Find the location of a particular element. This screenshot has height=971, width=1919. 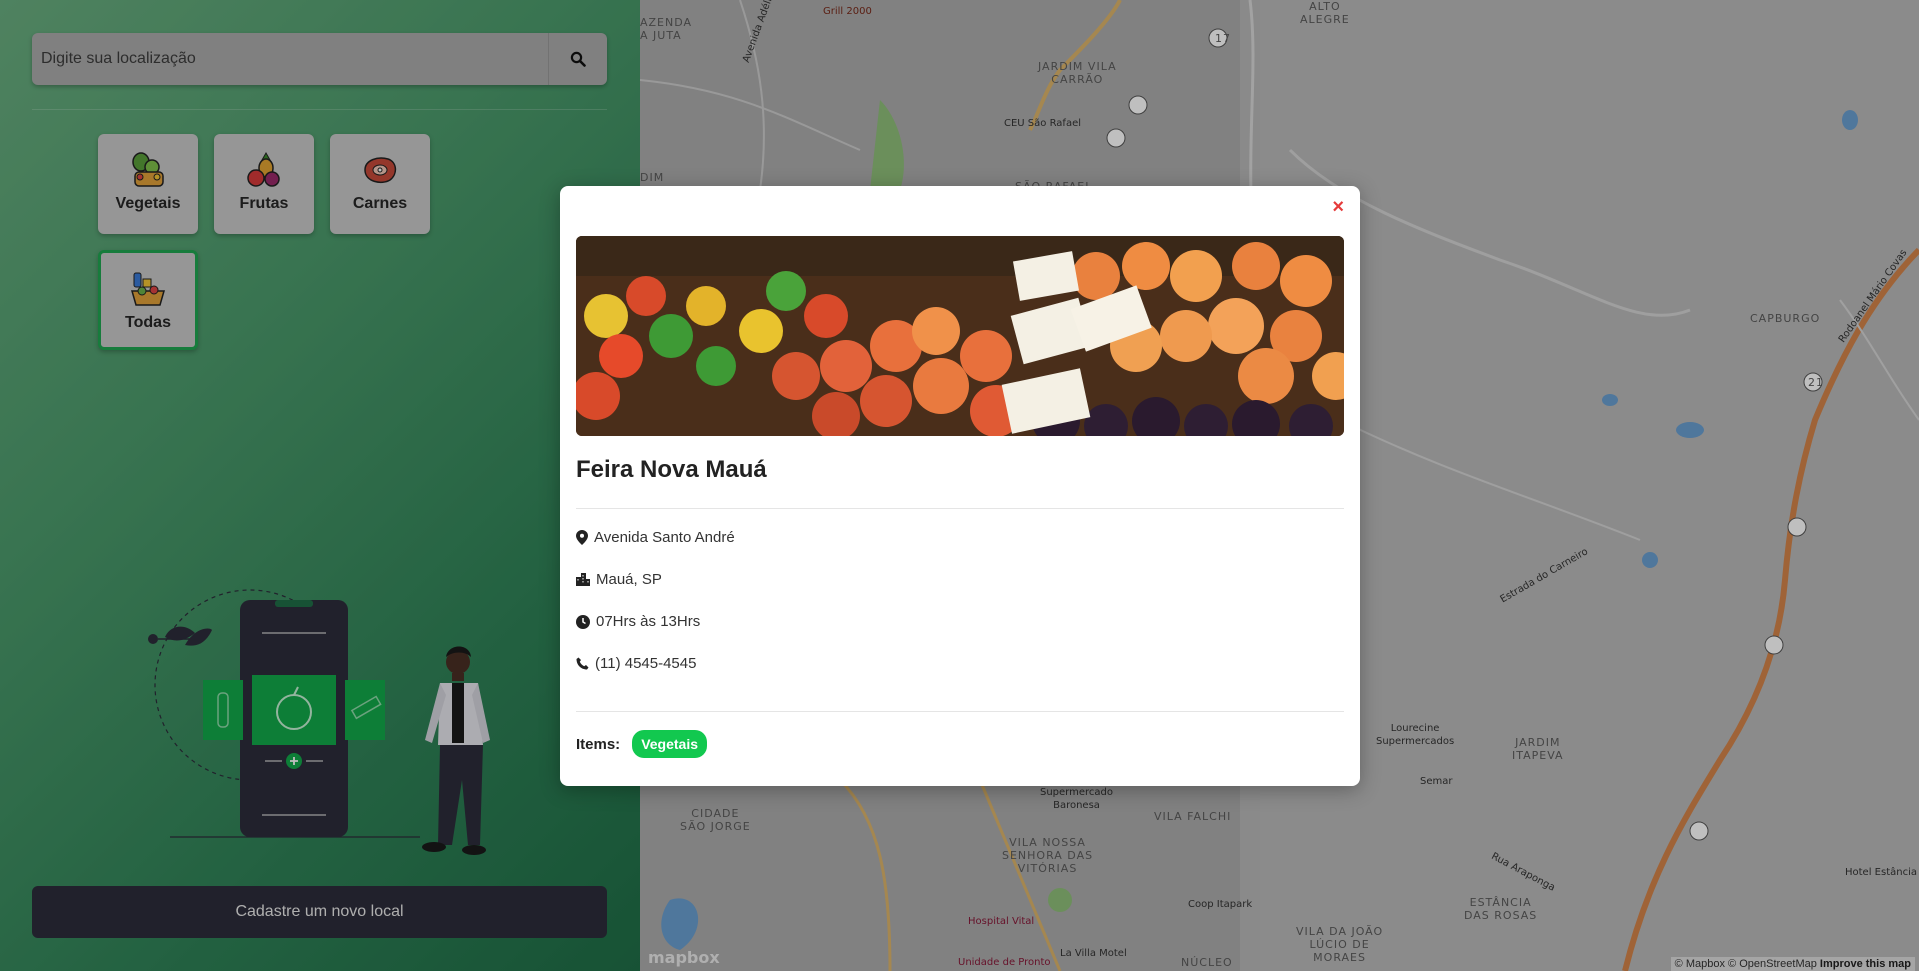

items-row: Items: Vegetais is located at coordinates (642, 744).